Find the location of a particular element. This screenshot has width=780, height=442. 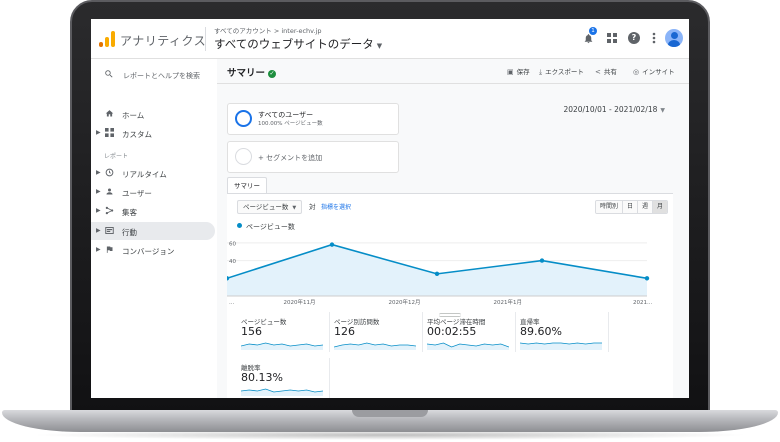

help-icon: ? is located at coordinates (634, 38).